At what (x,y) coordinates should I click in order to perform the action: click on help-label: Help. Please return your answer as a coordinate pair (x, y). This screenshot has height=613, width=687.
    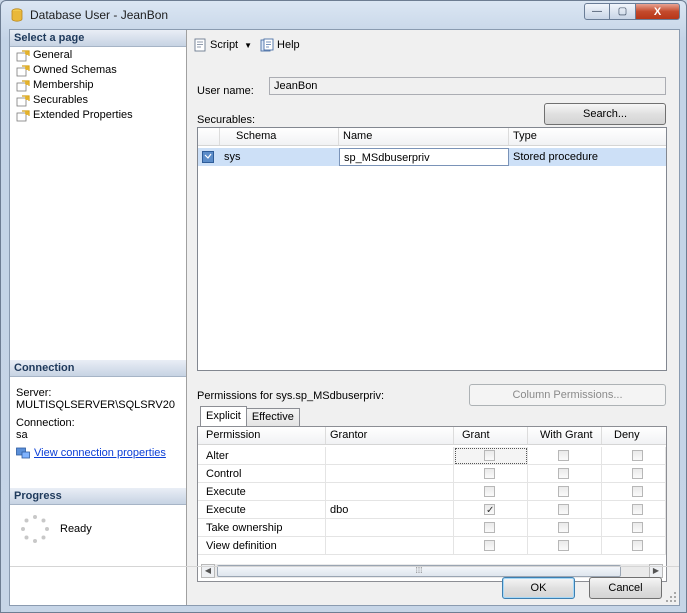
    Looking at the image, I should click on (288, 45).